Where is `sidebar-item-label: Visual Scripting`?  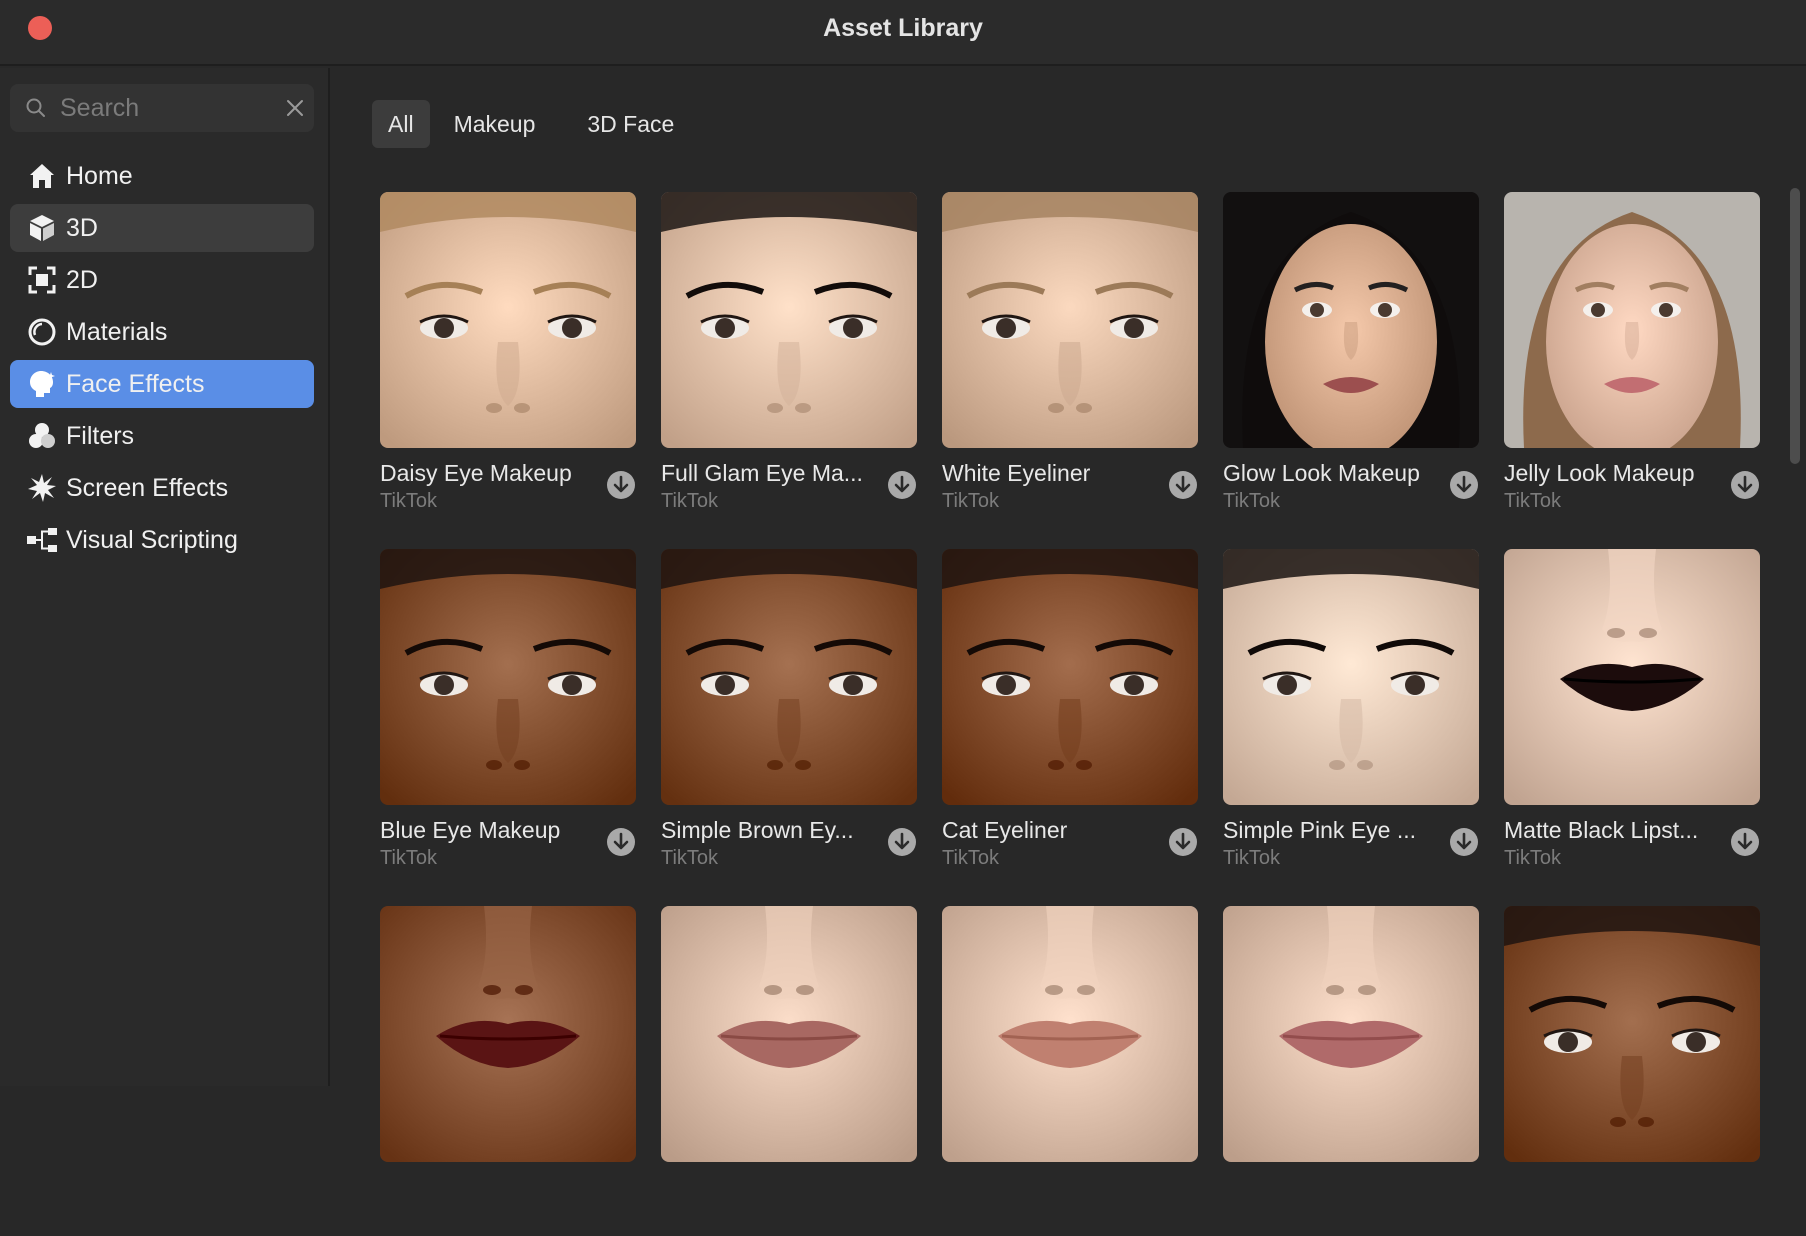 sidebar-item-label: Visual Scripting is located at coordinates (152, 539).